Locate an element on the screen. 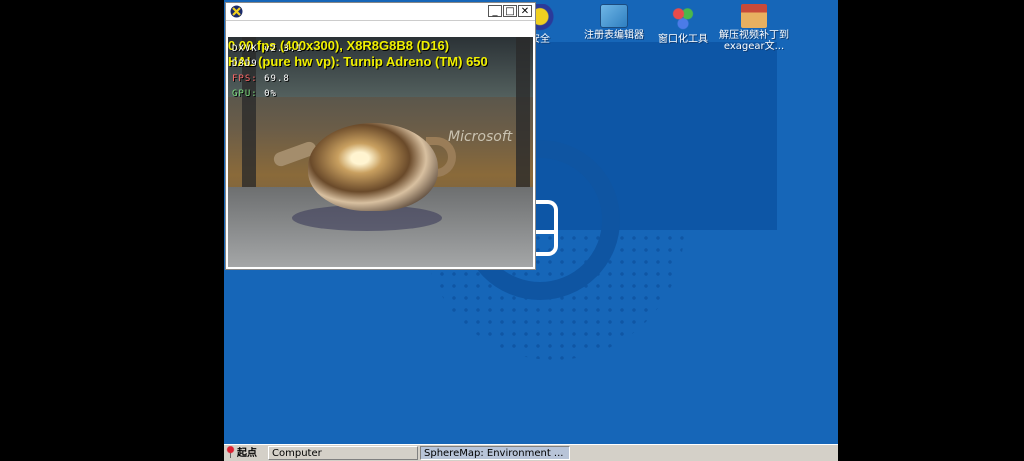  close-button: ✕ is located at coordinates (525, 11).